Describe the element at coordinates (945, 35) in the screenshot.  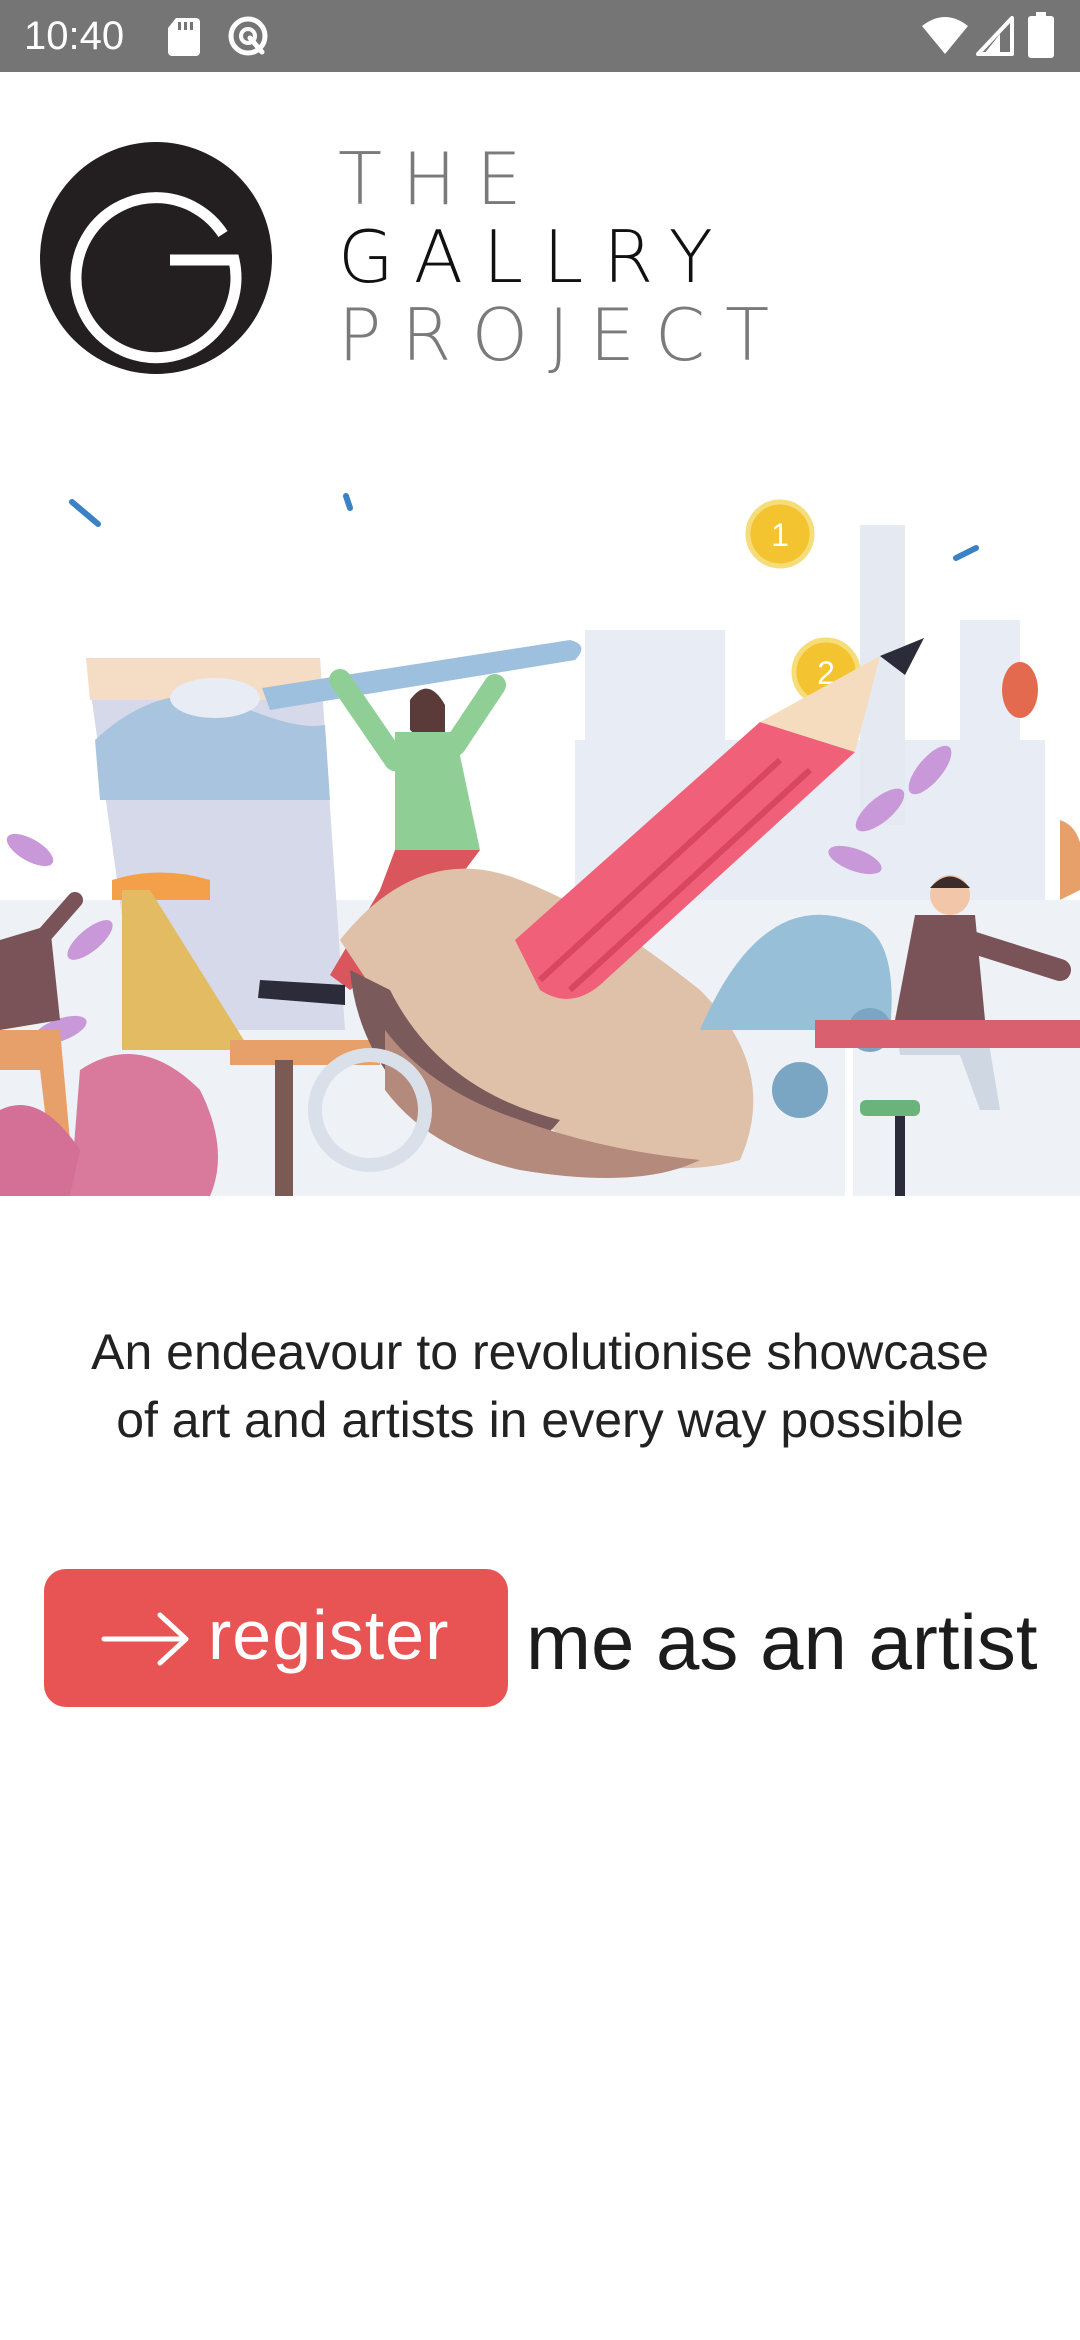
I see `wifi-icon` at that location.